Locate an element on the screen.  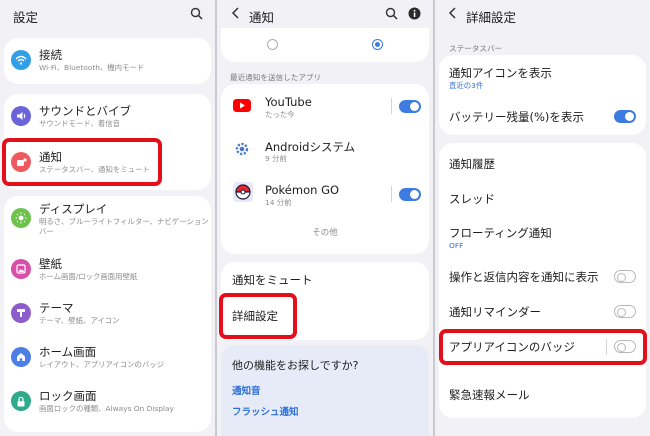
item-title: バッテリー残量(%)を表示 is located at coordinates (516, 117).